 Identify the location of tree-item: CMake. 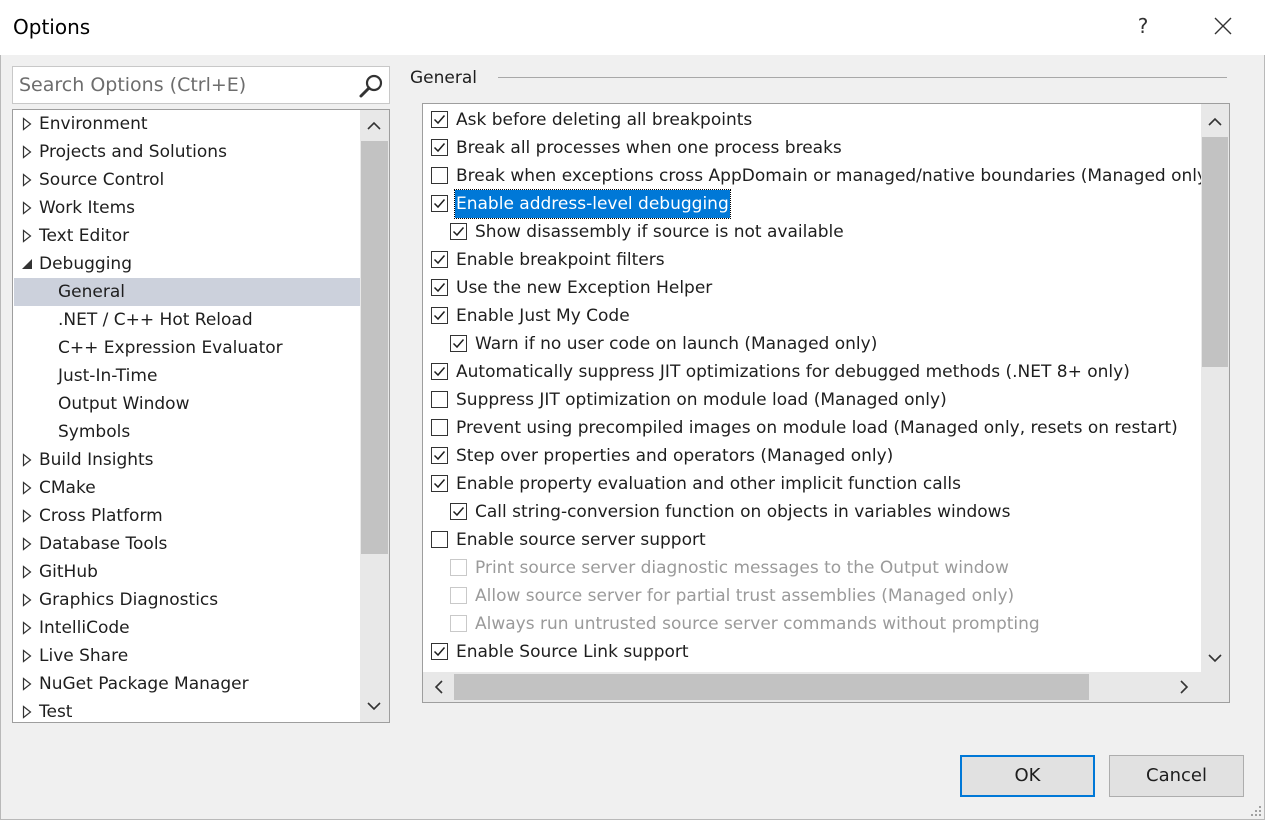
(187, 488).